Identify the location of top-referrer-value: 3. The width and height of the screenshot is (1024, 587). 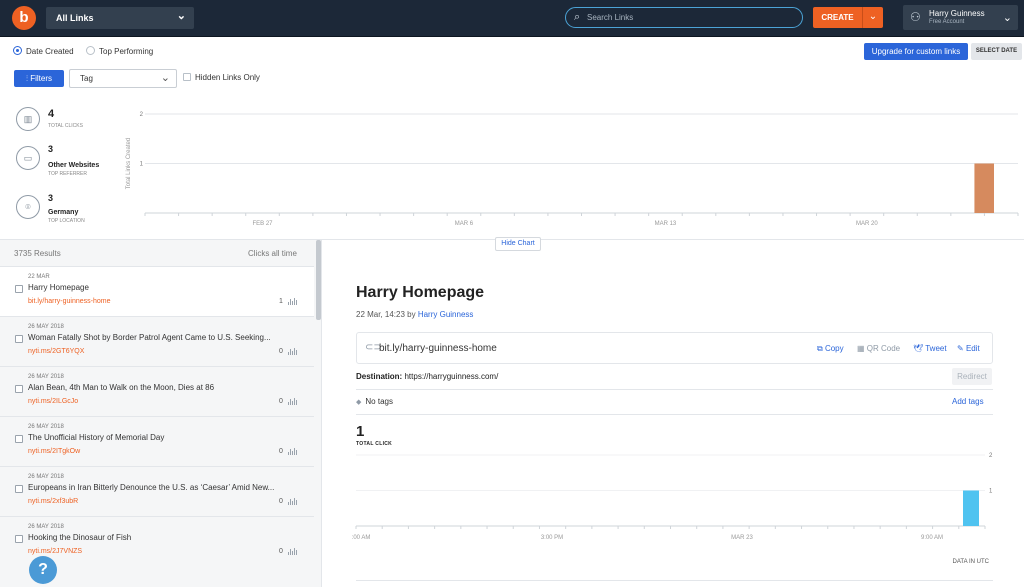
(51, 149).